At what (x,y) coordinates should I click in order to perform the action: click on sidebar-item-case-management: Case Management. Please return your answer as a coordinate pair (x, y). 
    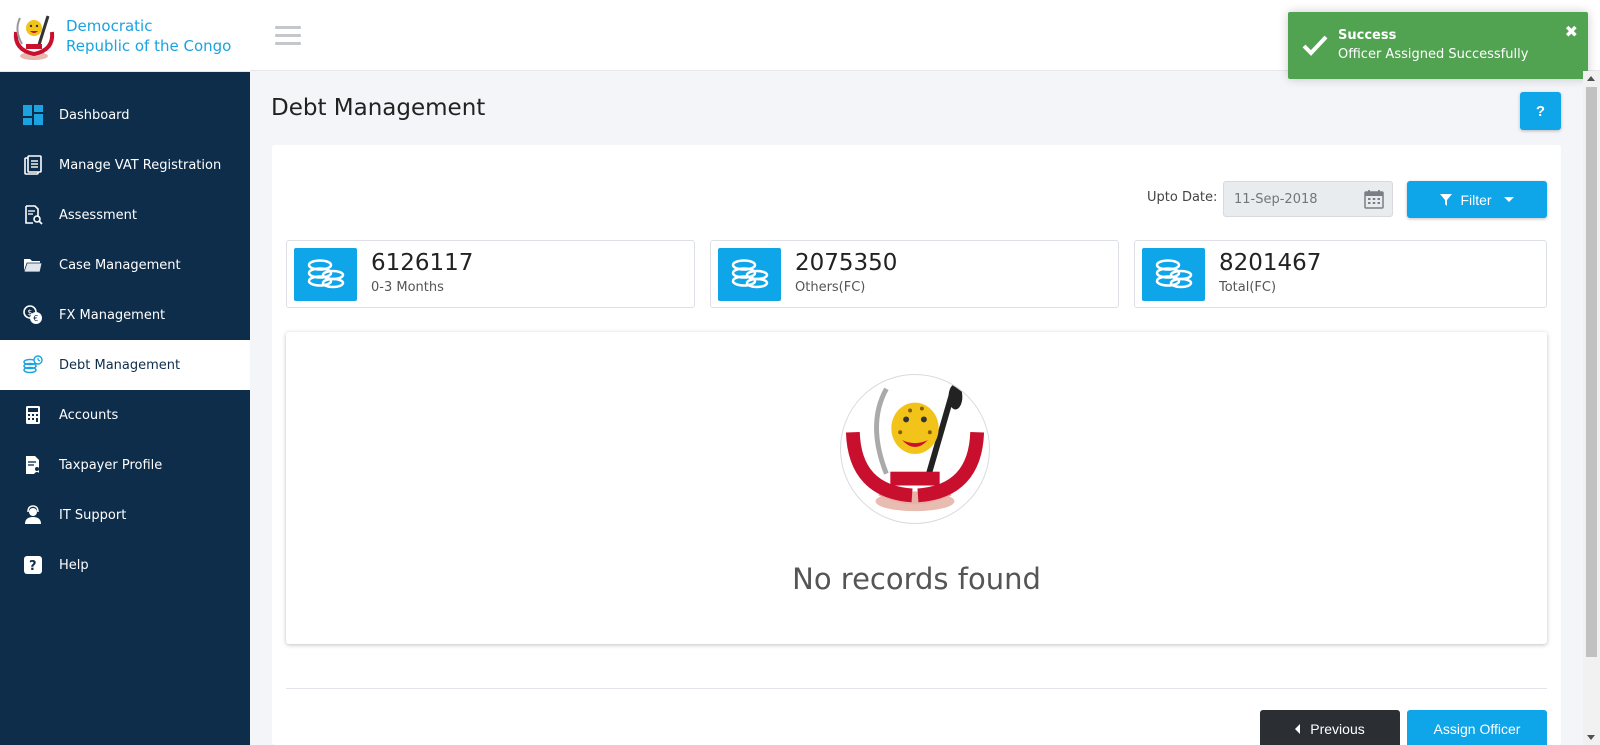
    Looking at the image, I should click on (125, 265).